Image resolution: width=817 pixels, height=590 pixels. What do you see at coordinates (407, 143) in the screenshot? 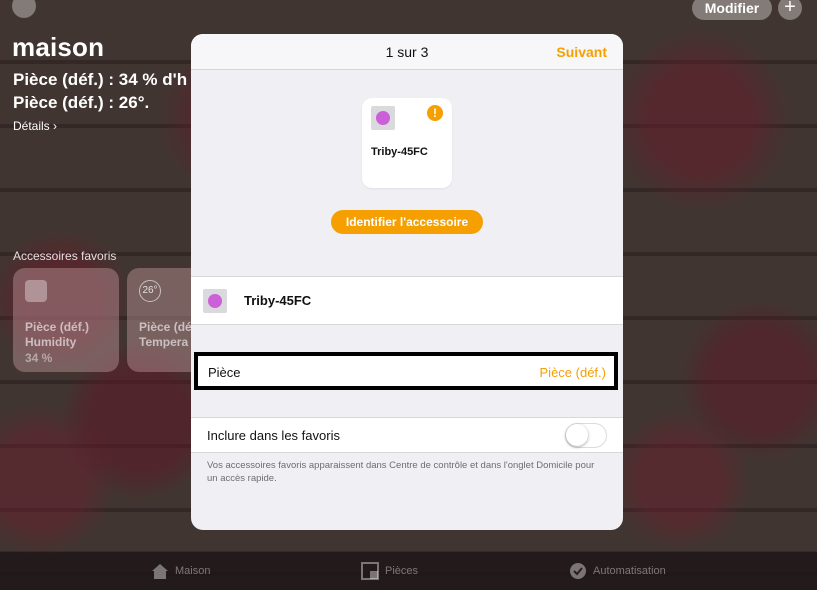
I see `accessory-card: ! Triby-45FC` at bounding box center [407, 143].